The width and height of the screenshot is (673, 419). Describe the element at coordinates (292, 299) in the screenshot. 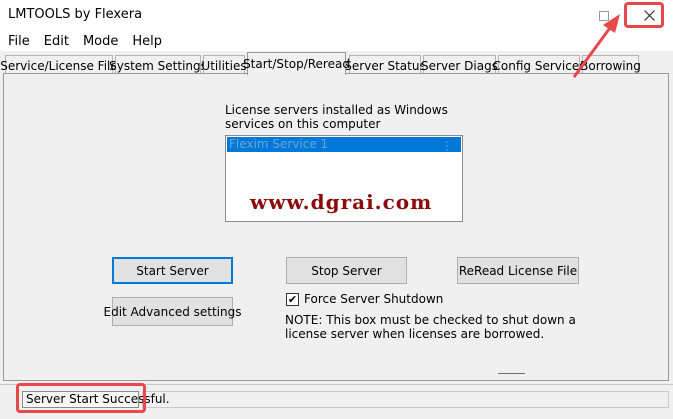

I see `force-shutdown-checkbox: ✔` at that location.